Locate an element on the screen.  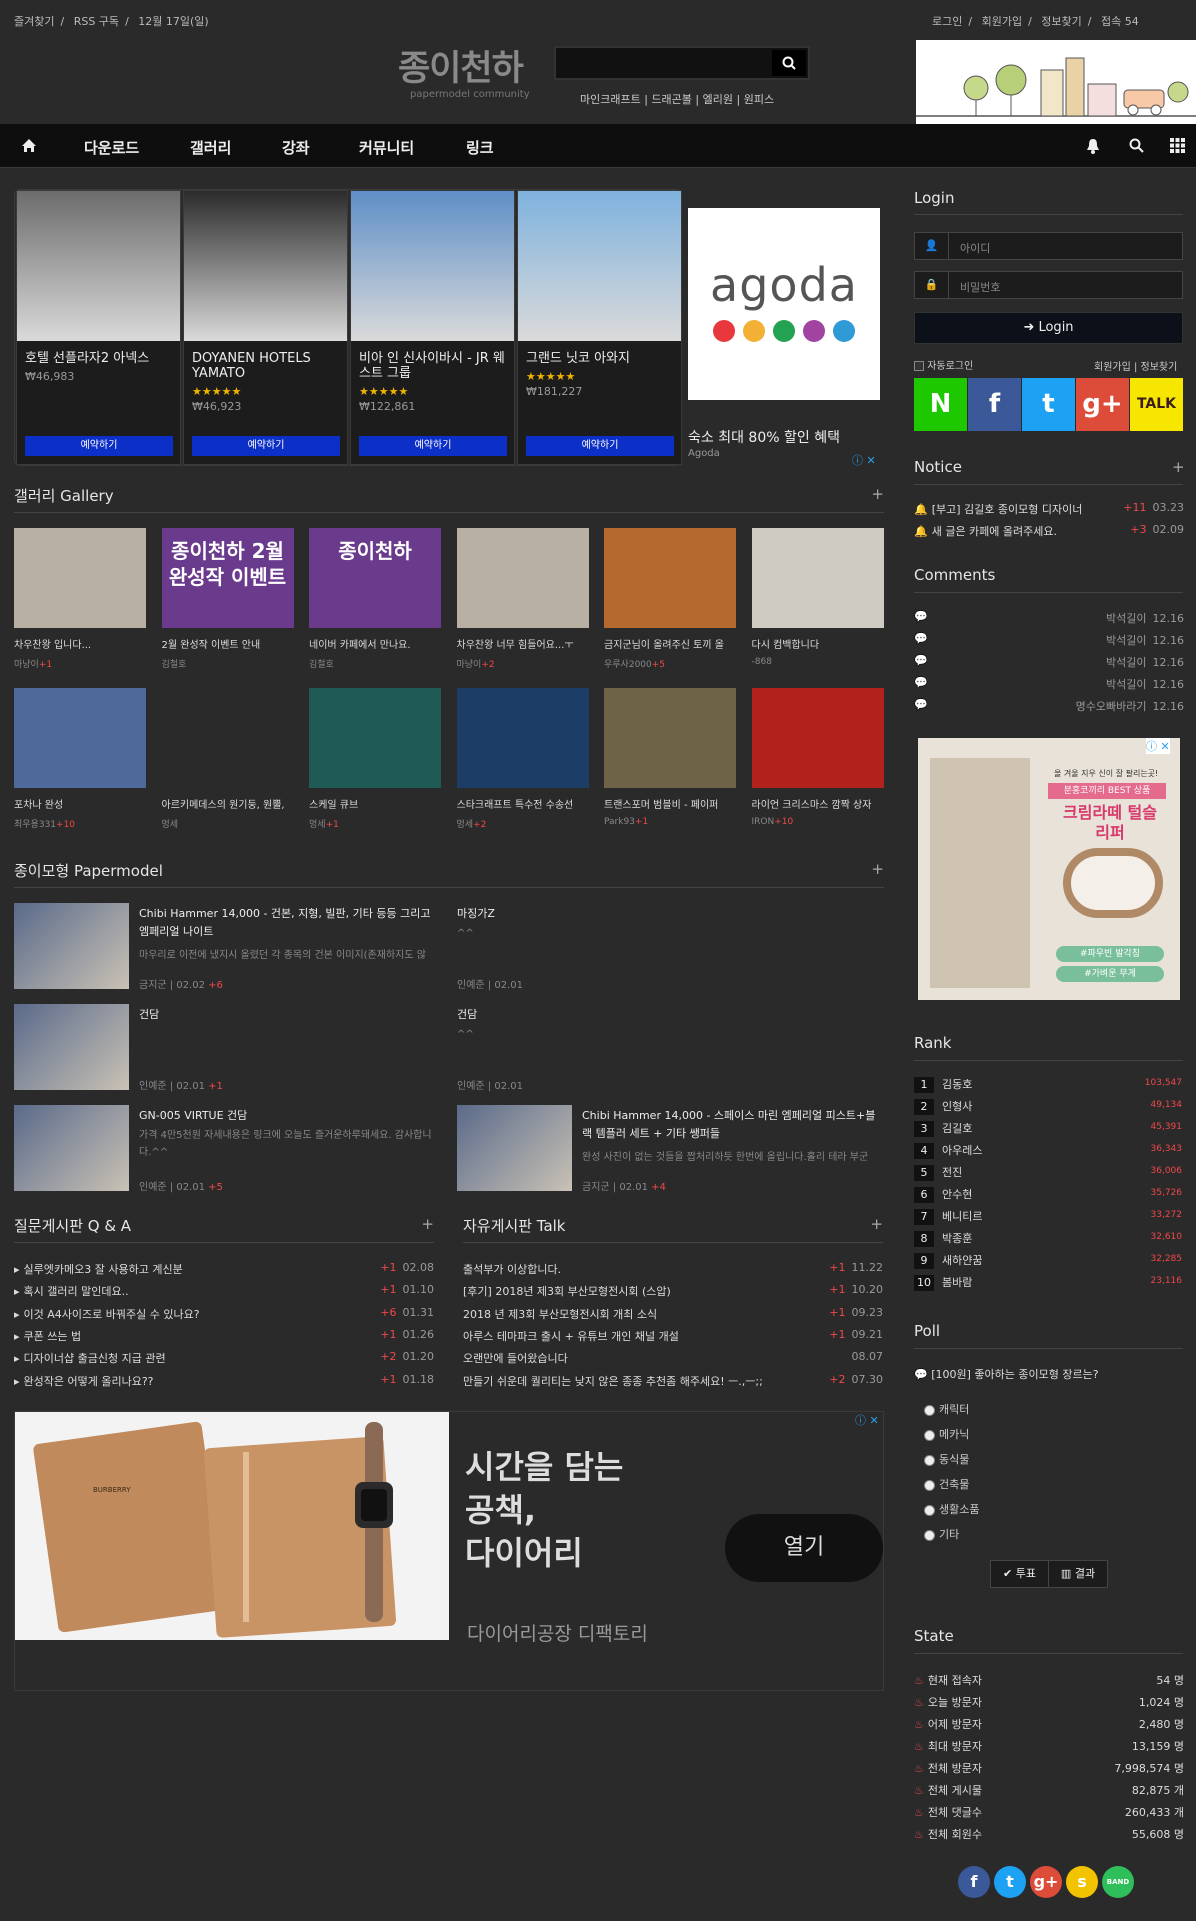
talk-row: ▸[후기] 2018년 제3회 부산모형전시회 (스압)+110.20 is located at coordinates (673, 1291).